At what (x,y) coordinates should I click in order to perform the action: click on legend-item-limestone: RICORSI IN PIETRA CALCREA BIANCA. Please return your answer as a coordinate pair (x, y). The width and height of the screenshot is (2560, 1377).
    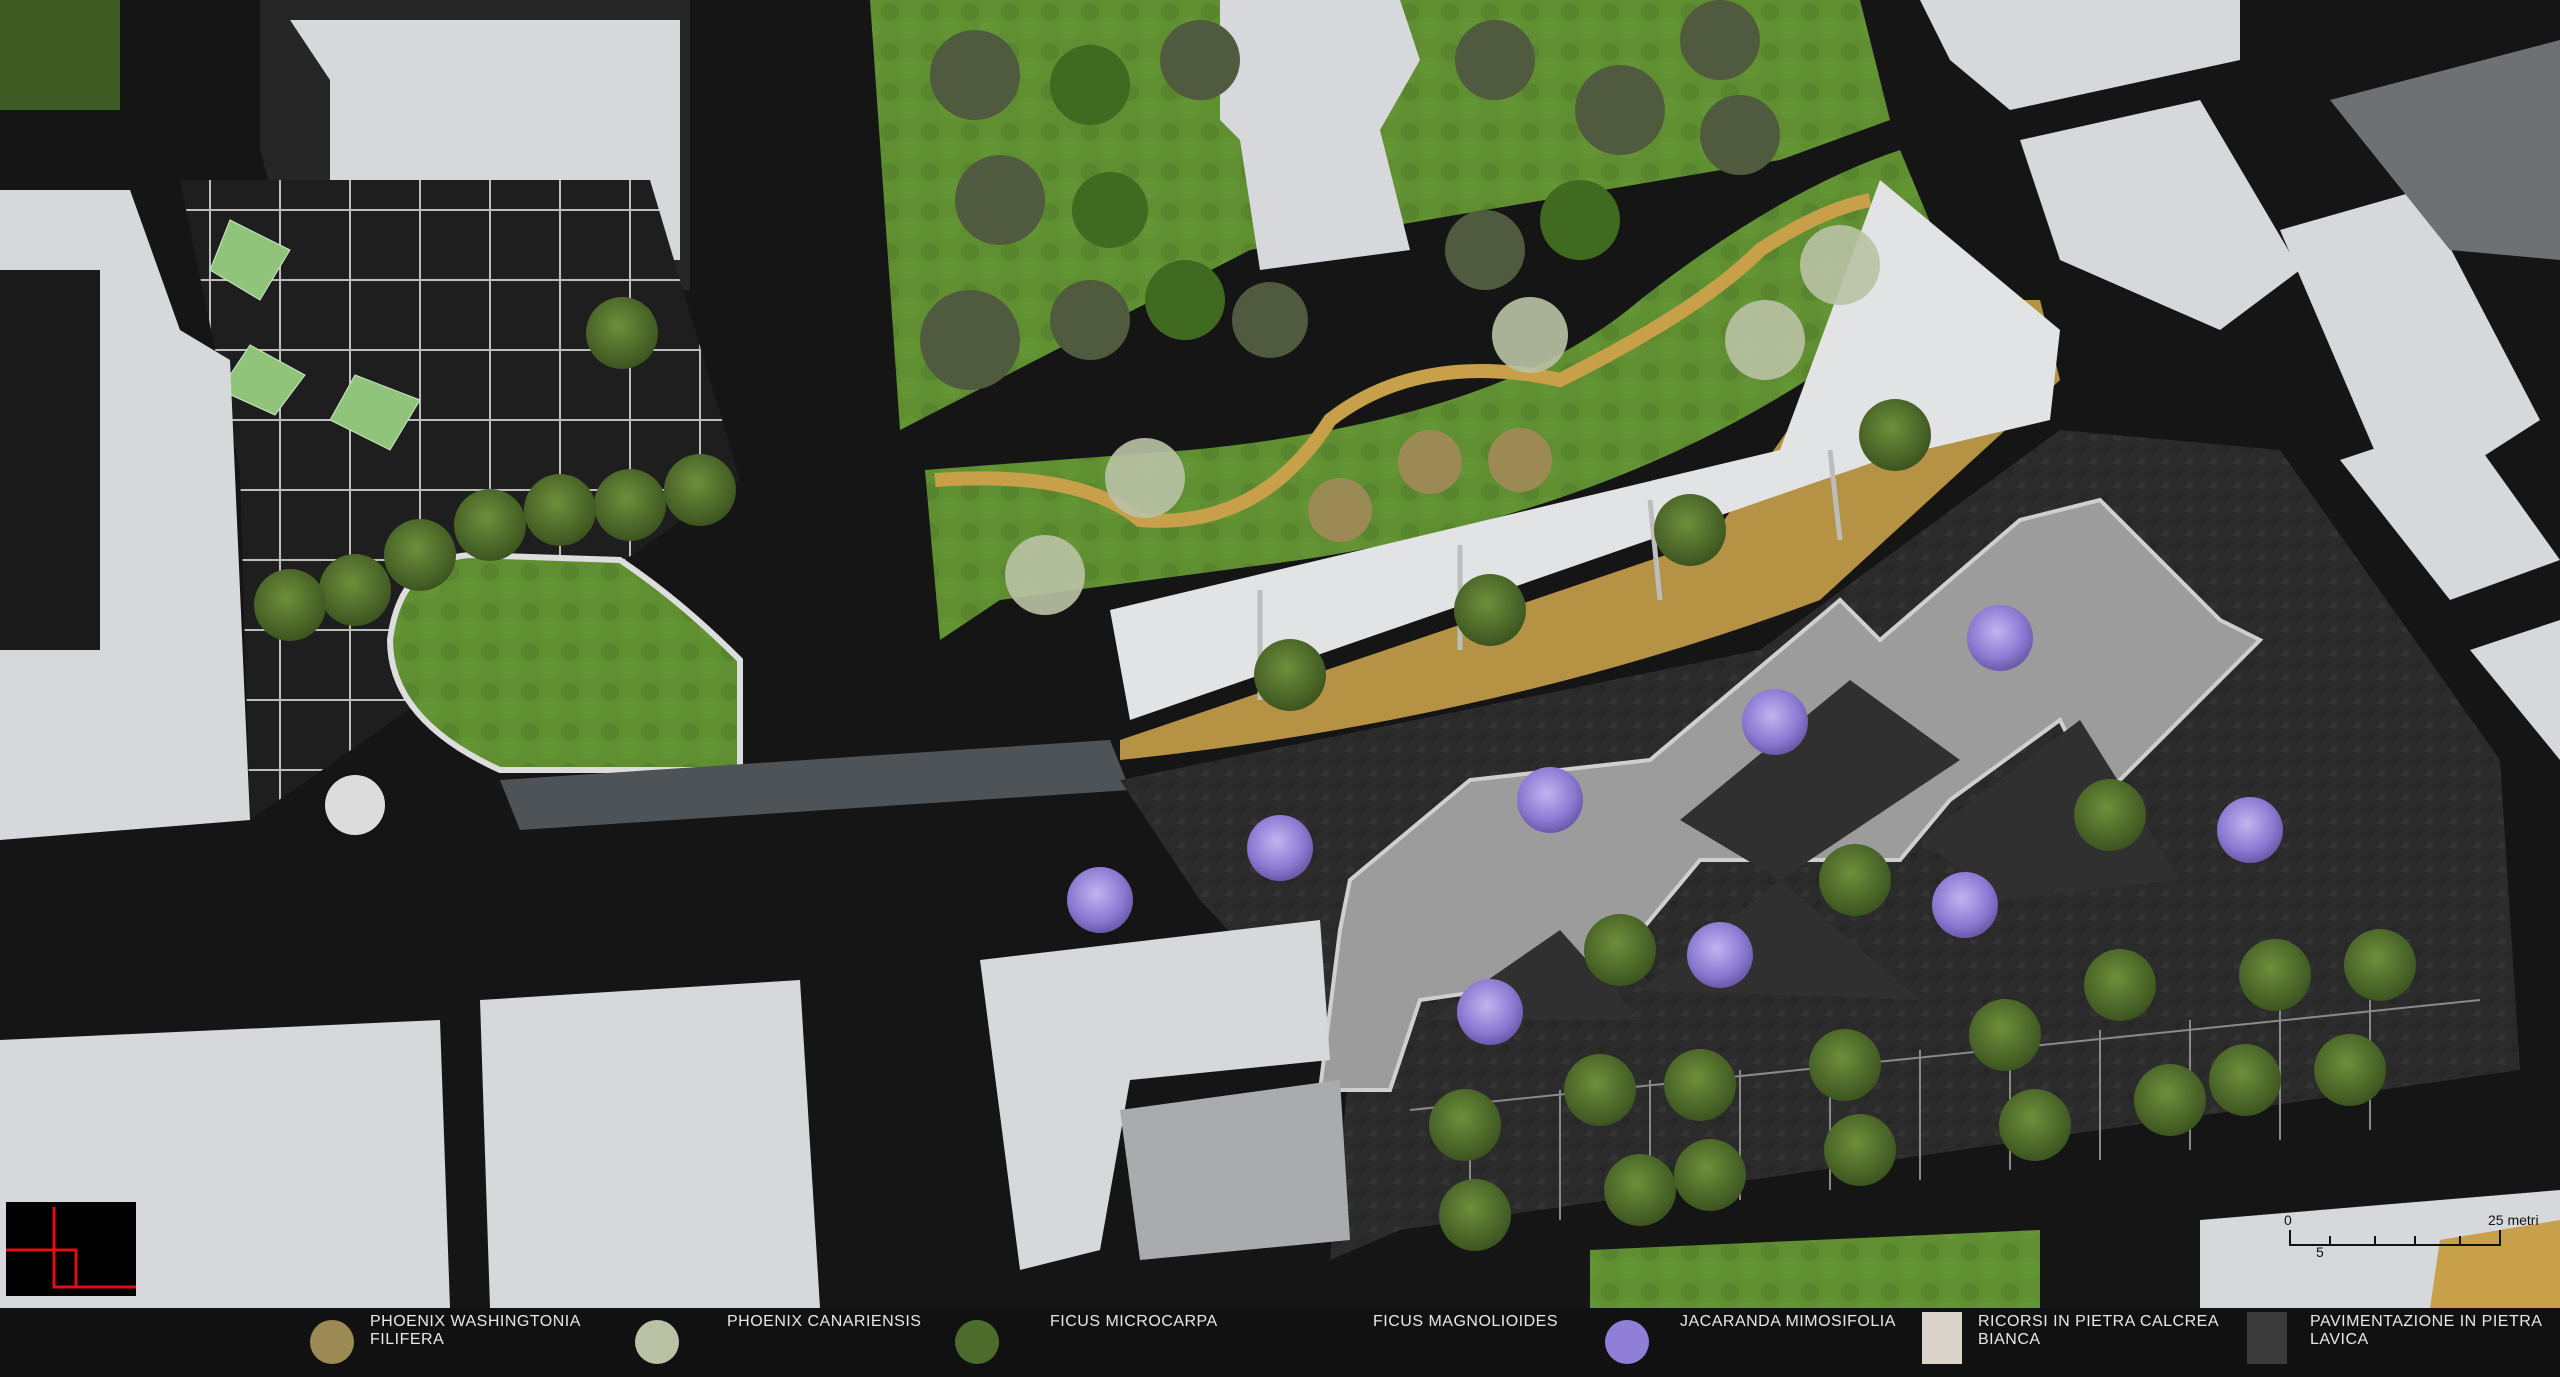
    Looking at the image, I should click on (2080, 1342).